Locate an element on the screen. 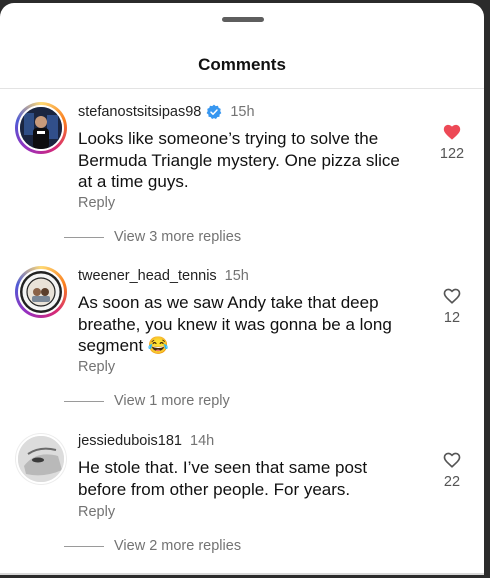  view-replies-label: View 2 more replies is located at coordinates (178, 546).